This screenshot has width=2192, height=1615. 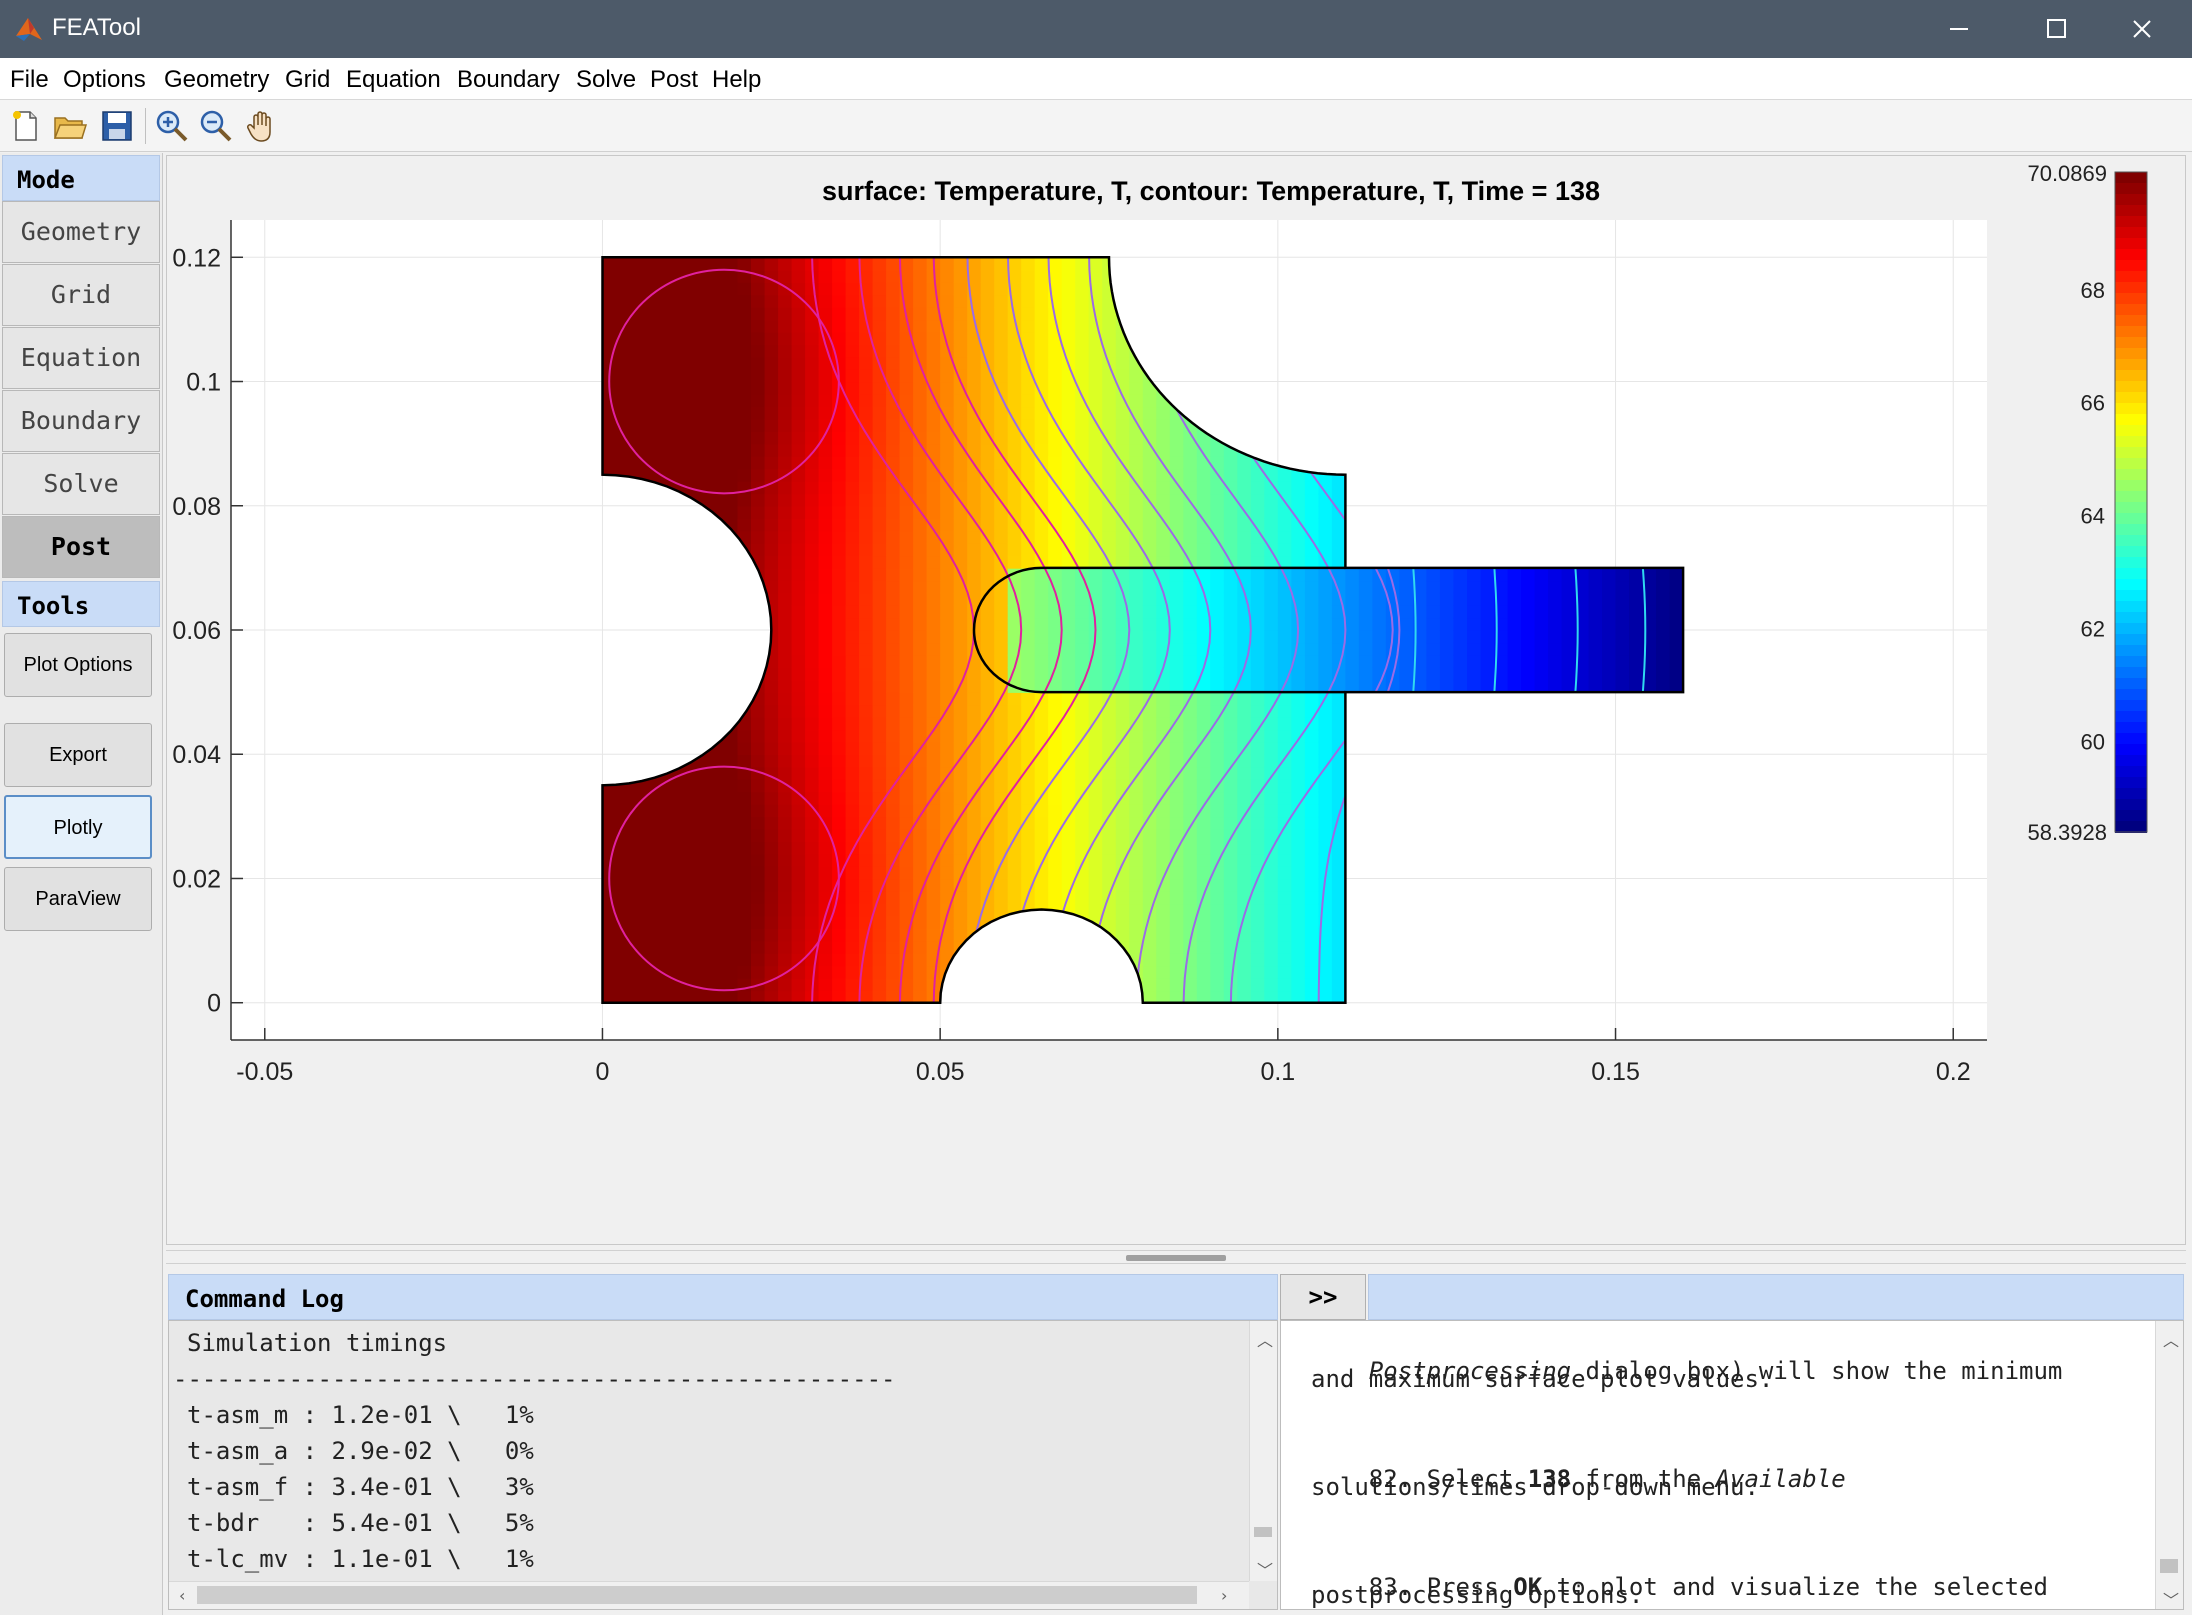 I want to click on menu-file: File, so click(x=29, y=80).